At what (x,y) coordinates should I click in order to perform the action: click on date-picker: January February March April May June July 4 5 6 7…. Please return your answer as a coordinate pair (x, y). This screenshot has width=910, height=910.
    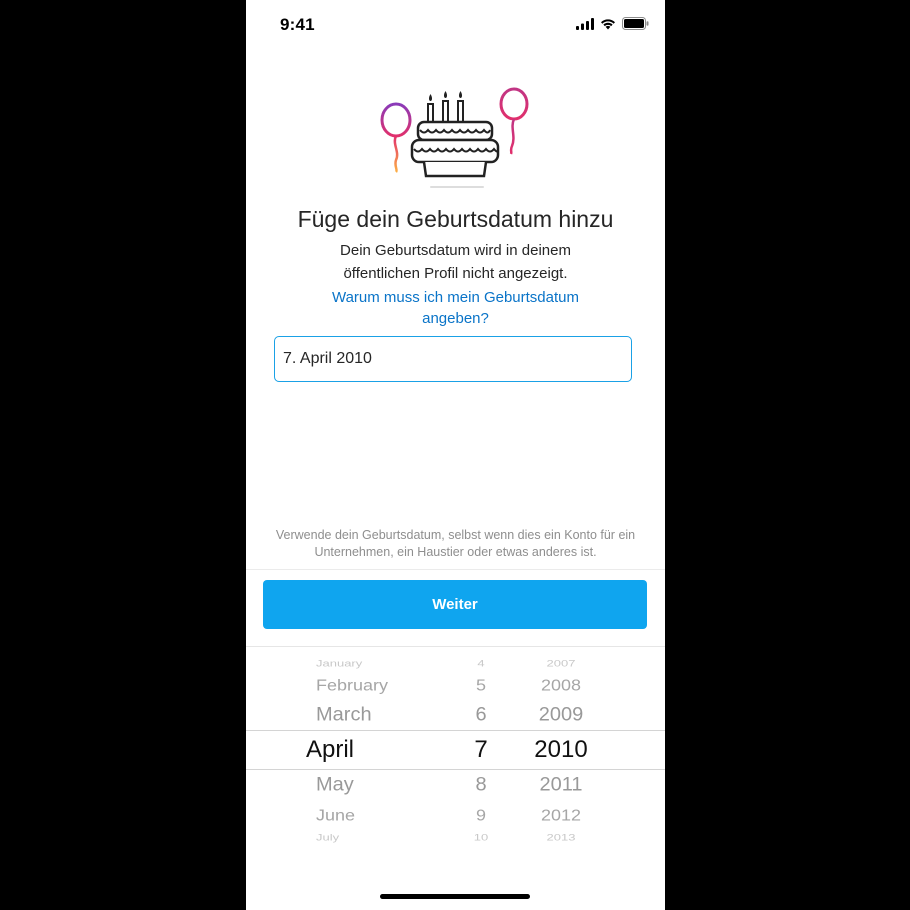
    Looking at the image, I should click on (455, 750).